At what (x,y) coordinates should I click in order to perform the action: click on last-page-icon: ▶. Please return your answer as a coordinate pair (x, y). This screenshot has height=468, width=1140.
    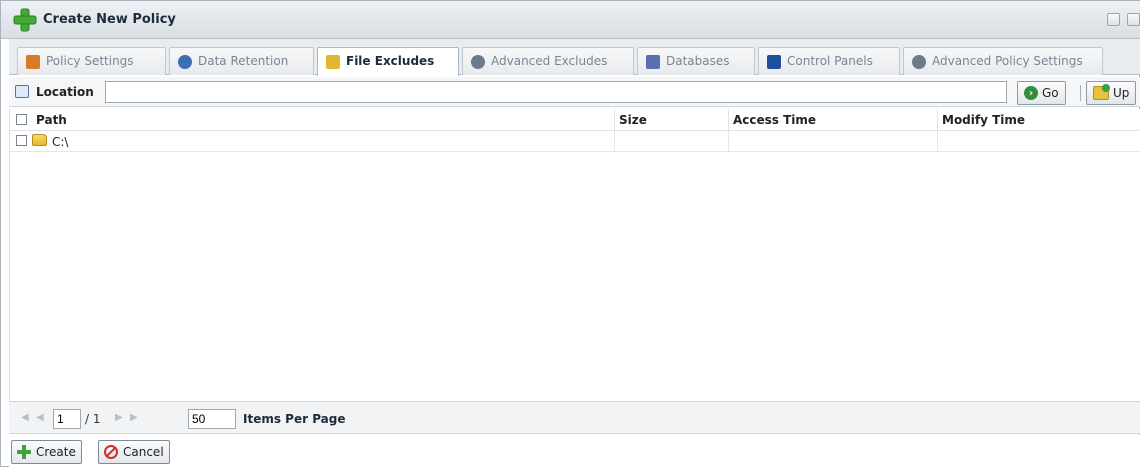
    Looking at the image, I should click on (134, 417).